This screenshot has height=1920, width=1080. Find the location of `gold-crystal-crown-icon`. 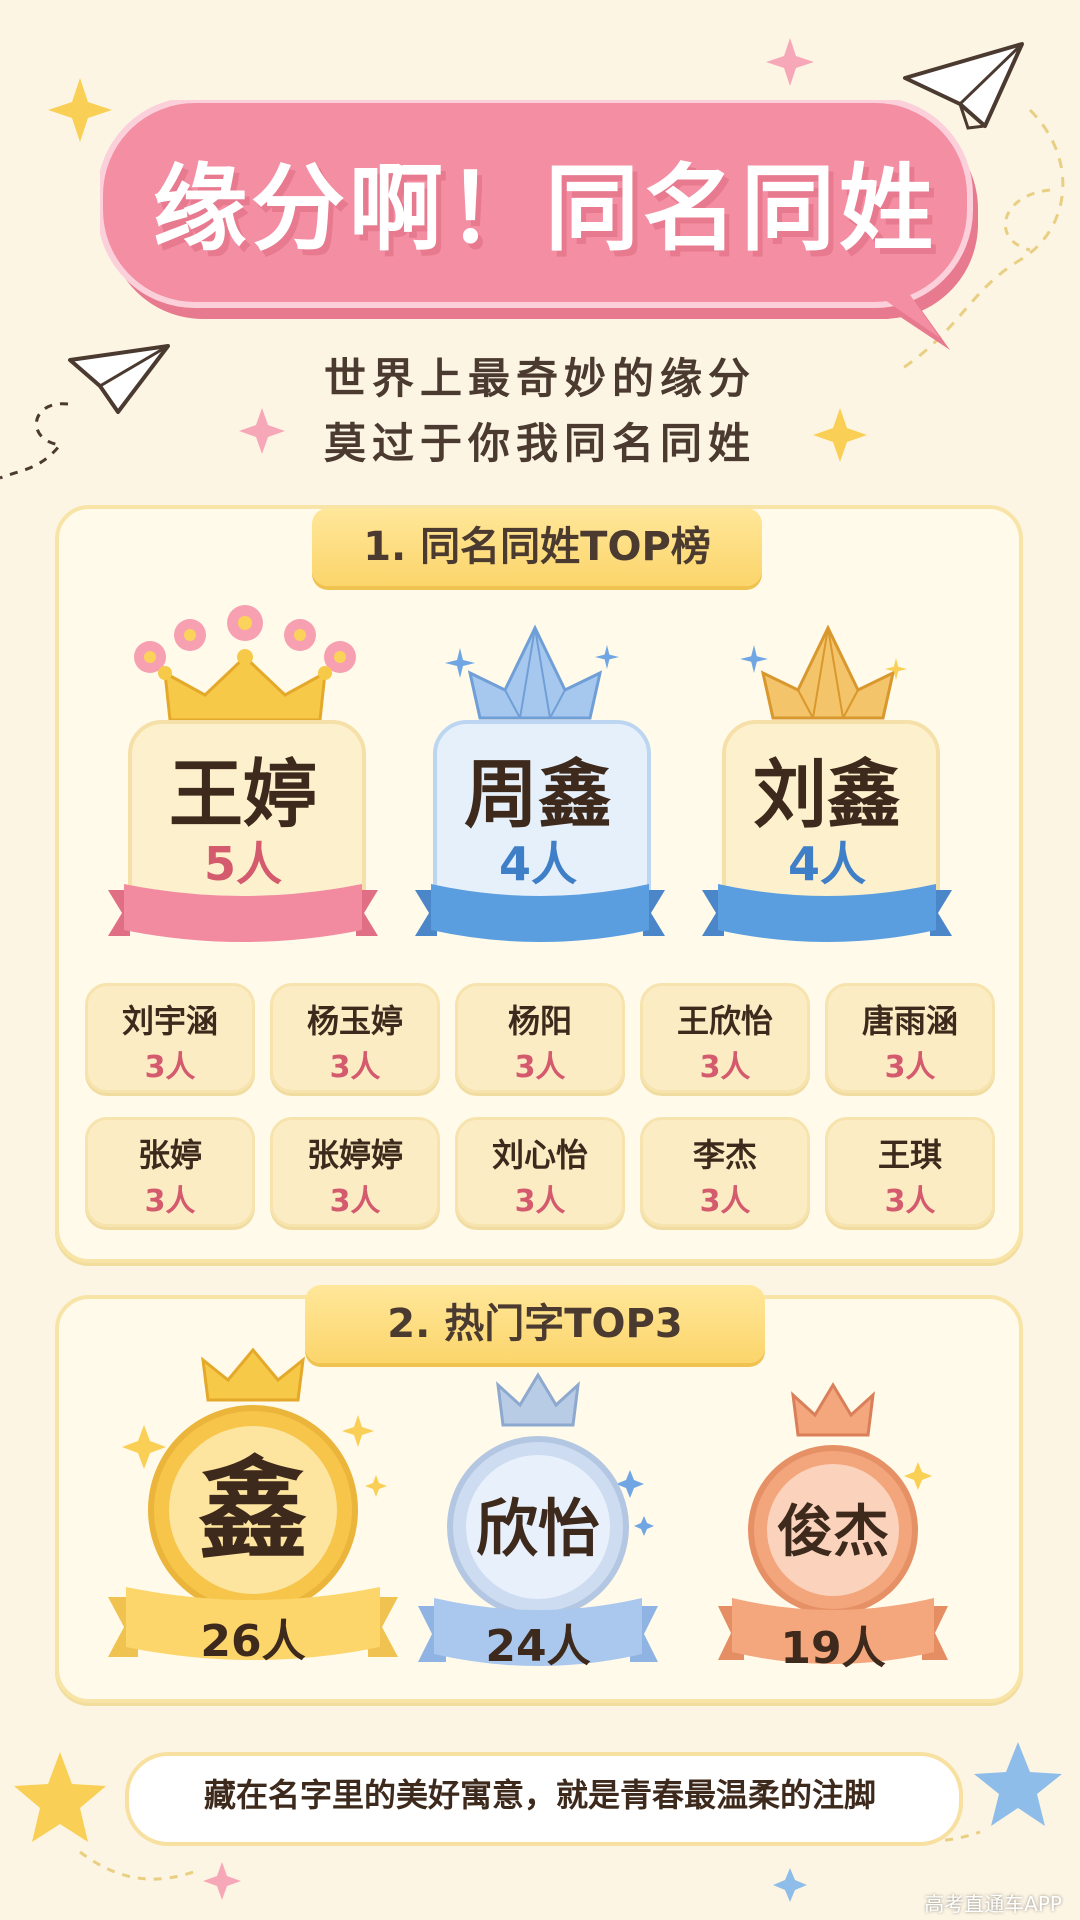

gold-crystal-crown-icon is located at coordinates (828, 672).